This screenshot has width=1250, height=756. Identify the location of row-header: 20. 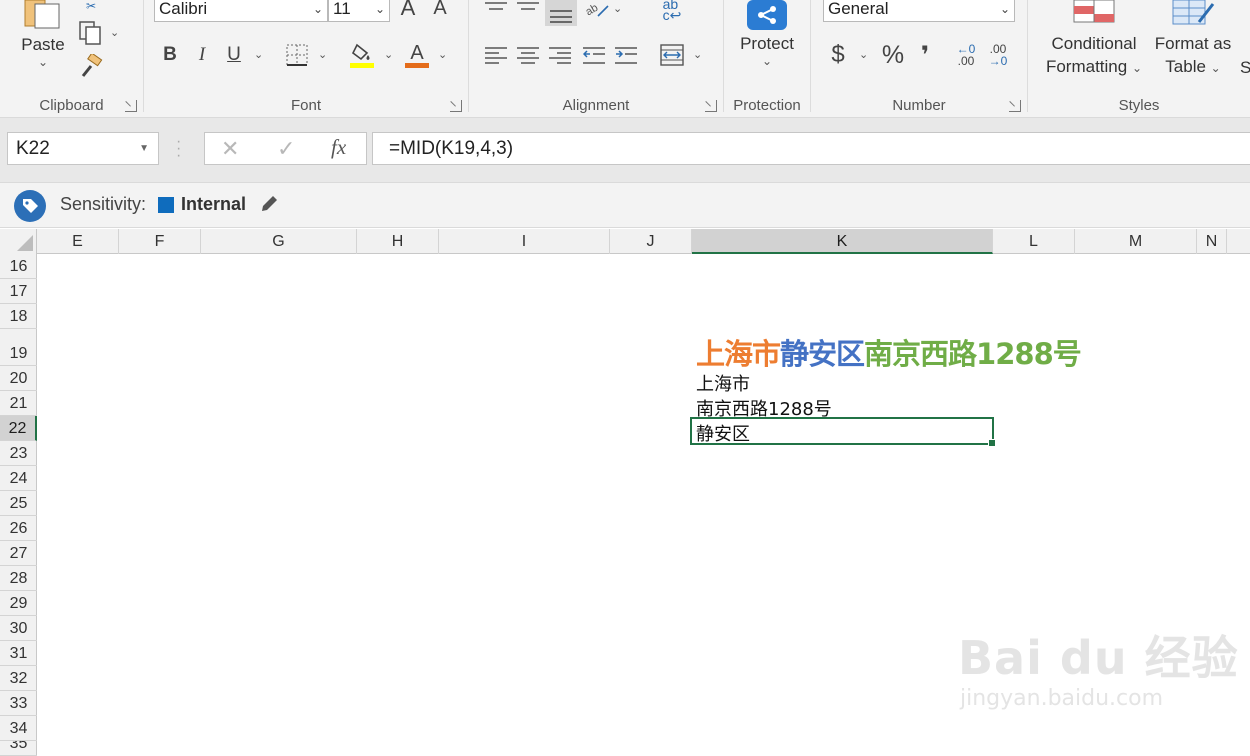
(18, 378).